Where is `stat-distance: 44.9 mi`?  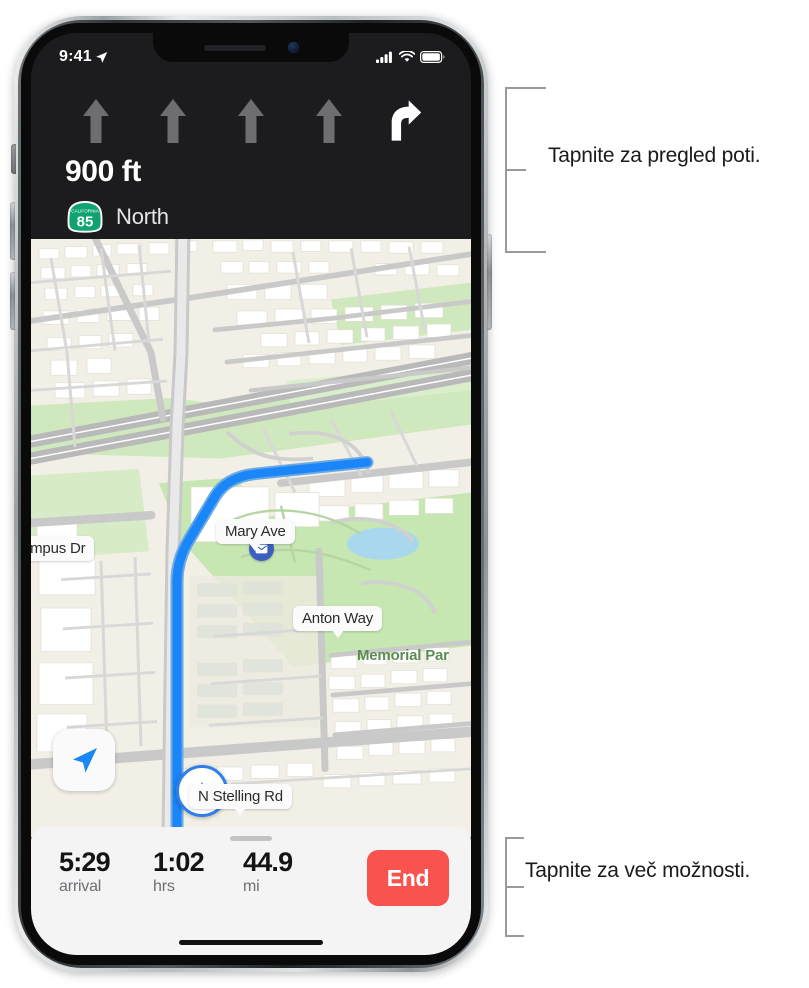
stat-distance: 44.9 mi is located at coordinates (291, 872).